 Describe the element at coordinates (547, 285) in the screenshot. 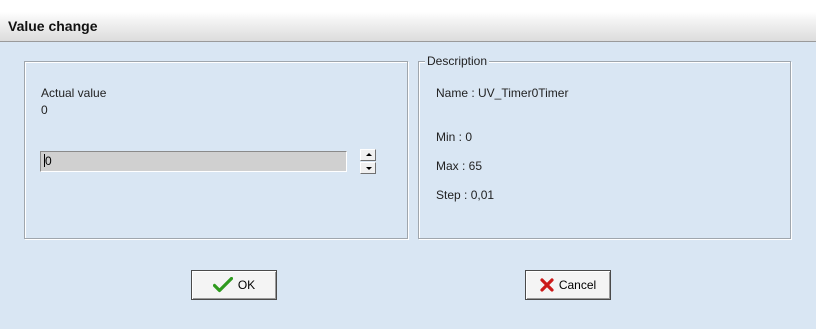

I see `x-mark-icon` at that location.